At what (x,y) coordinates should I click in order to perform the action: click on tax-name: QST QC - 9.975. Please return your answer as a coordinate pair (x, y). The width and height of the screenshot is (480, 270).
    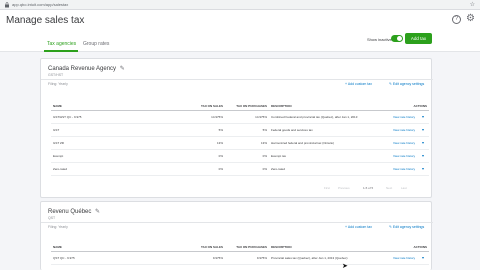
    Looking at the image, I should click on (64, 258).